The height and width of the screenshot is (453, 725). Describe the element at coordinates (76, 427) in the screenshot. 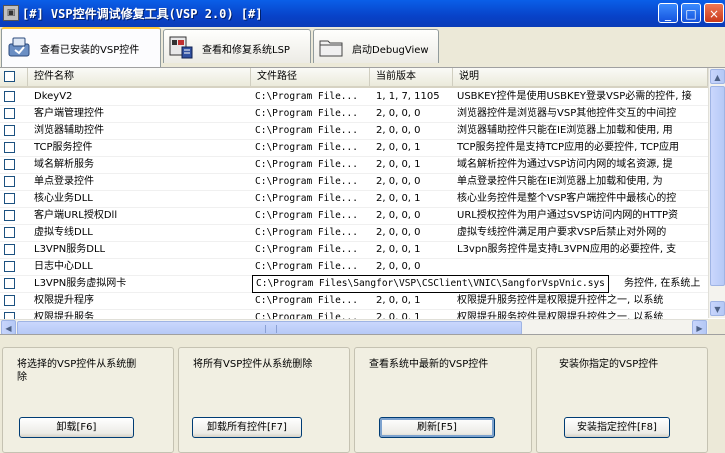

I see `uninstall-button: 卸载[F6]` at that location.